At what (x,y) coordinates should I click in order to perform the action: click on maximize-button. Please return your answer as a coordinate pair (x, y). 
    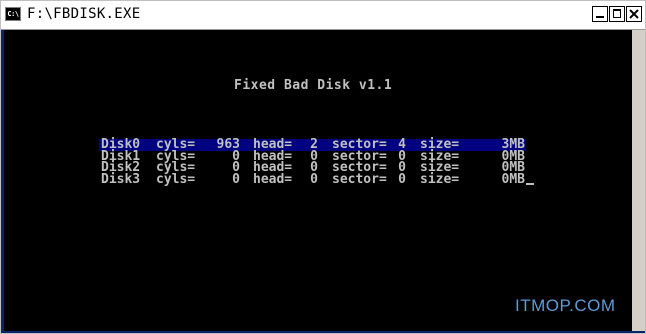
    Looking at the image, I should click on (617, 14).